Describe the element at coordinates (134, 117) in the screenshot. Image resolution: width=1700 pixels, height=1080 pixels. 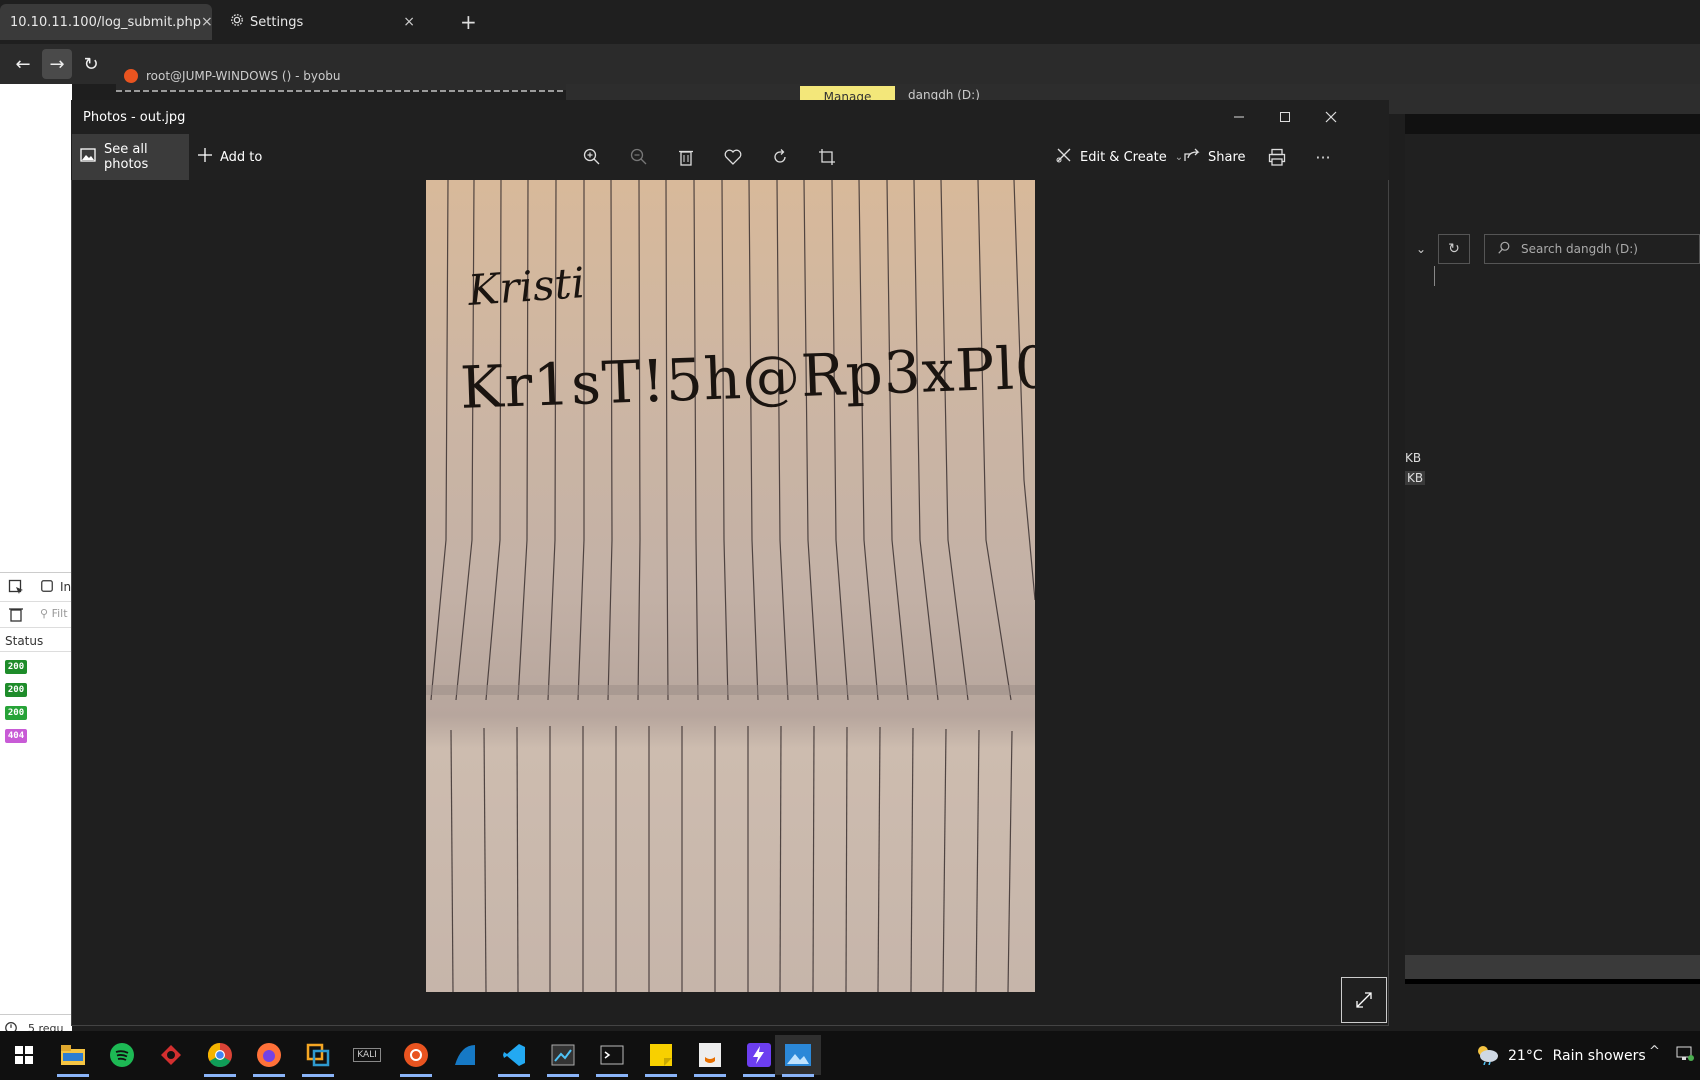
I see `window-title: Photos - out.jpg` at that location.